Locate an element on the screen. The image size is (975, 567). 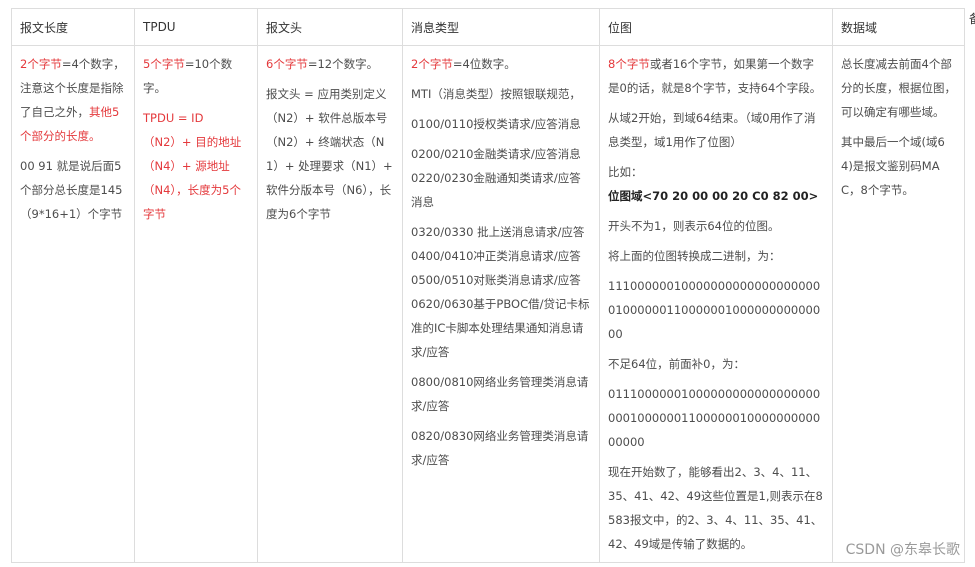
paragraph: 0100/0110授权类请求/应答消息 is located at coordinates (496, 124).